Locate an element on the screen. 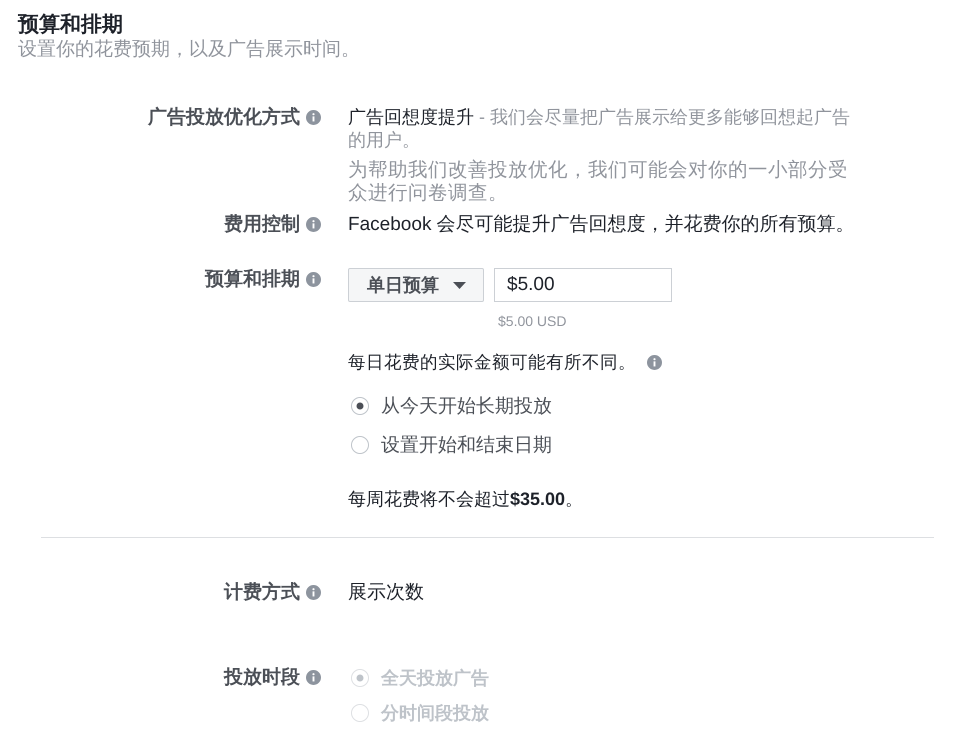  field-label: 费用控制 is located at coordinates (262, 224).